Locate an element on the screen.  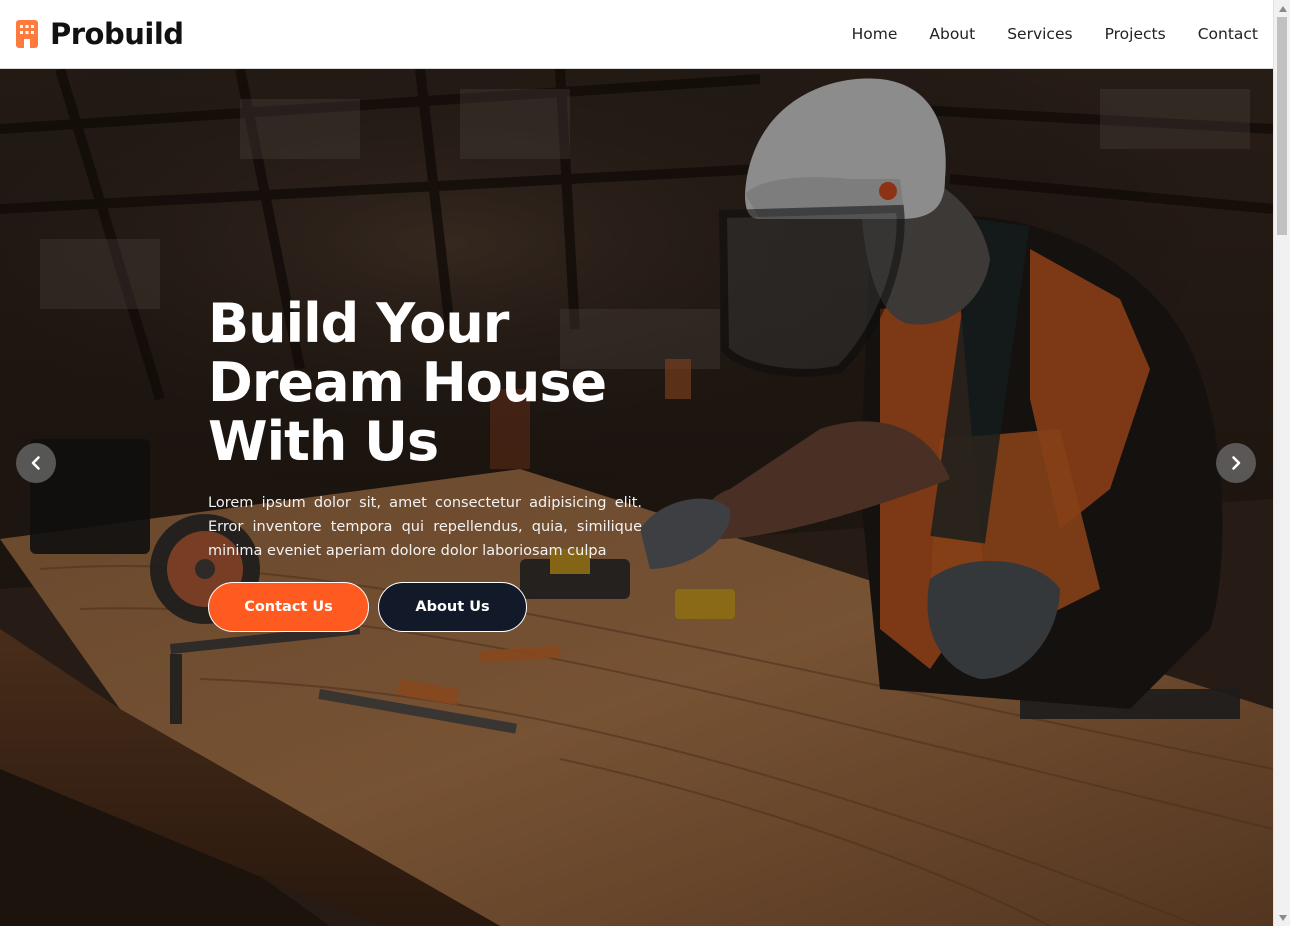
brand: Probuild is located at coordinates (99, 34).